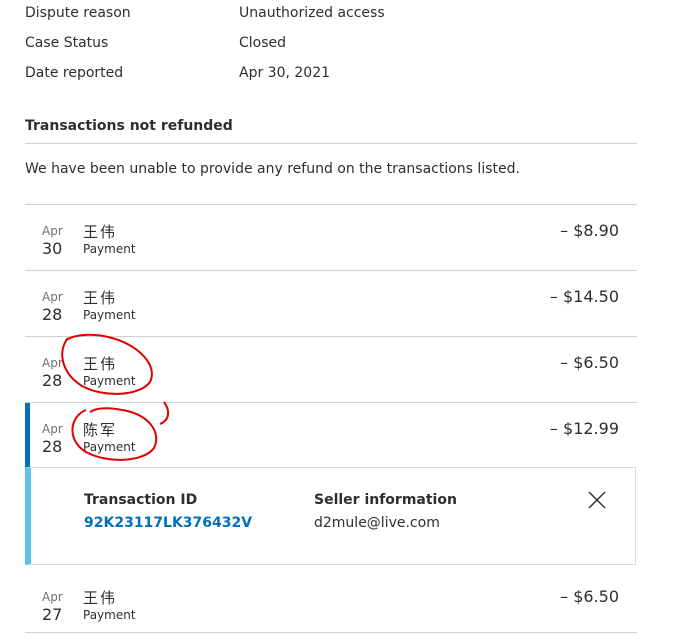 This screenshot has height=640, width=688. Describe the element at coordinates (100, 430) in the screenshot. I see `transaction-merchant: 陈军` at that location.